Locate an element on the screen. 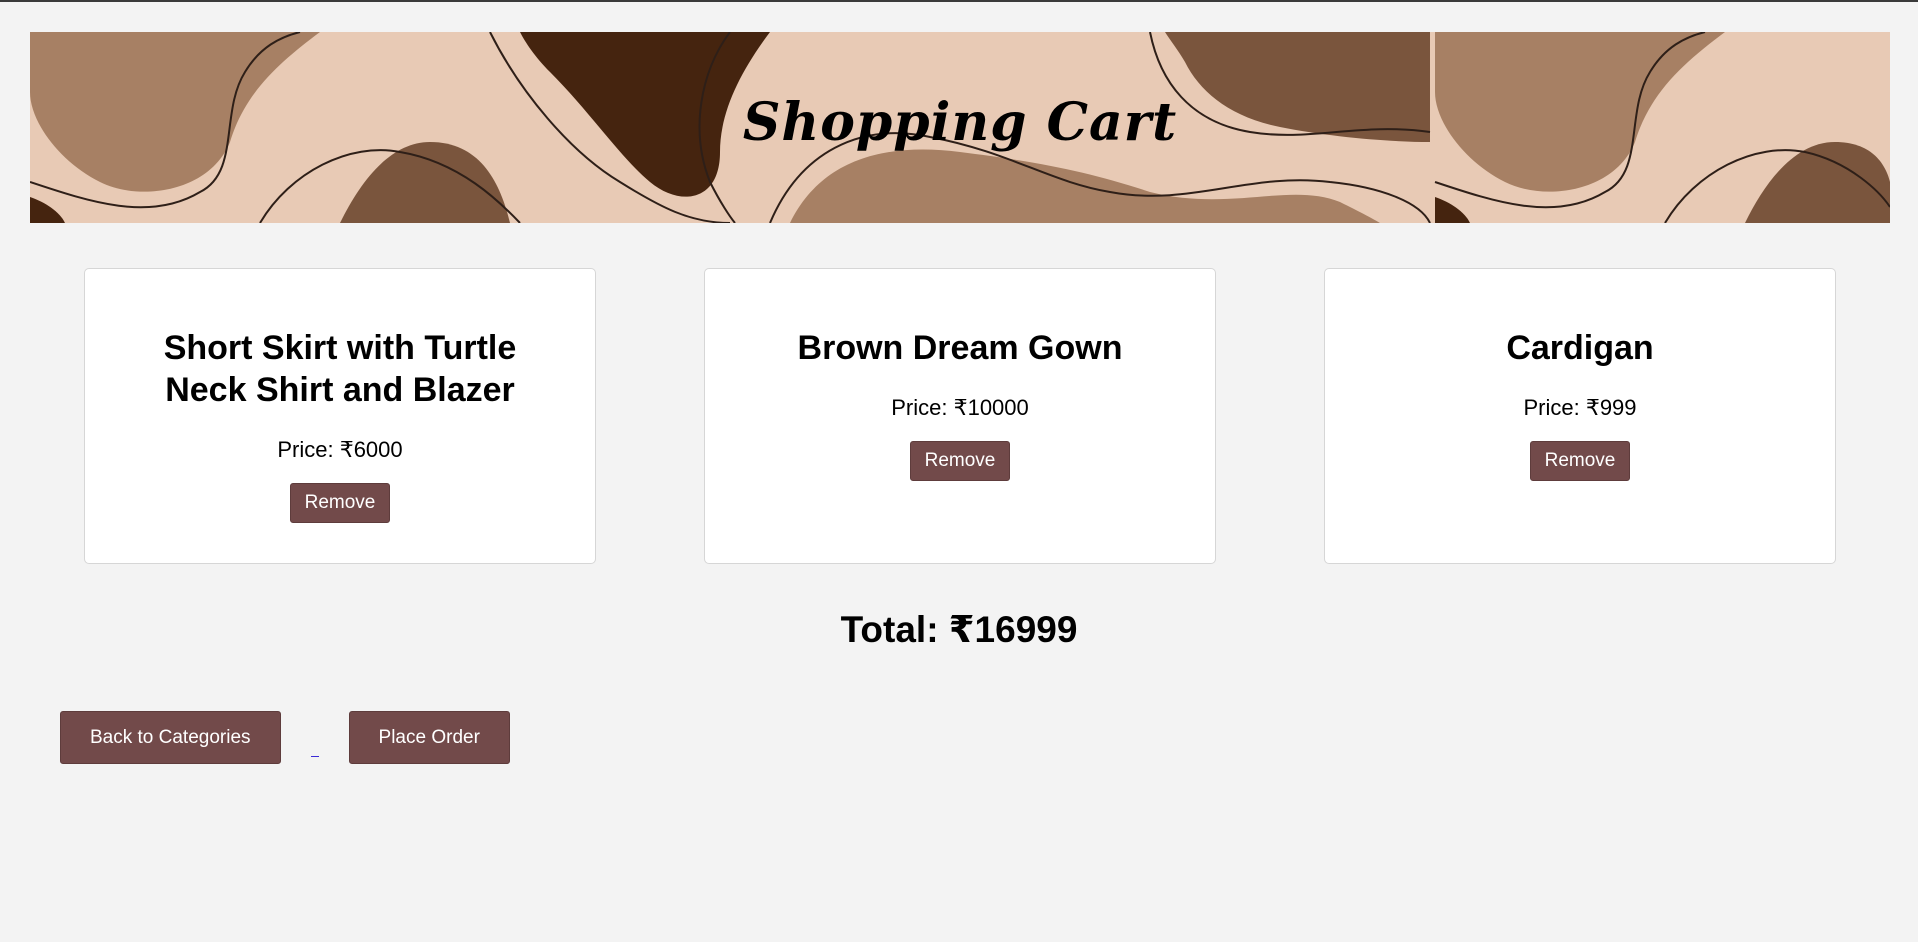 The image size is (1918, 942). cart-actions: Back to Categories Place Order is located at coordinates (285, 737).